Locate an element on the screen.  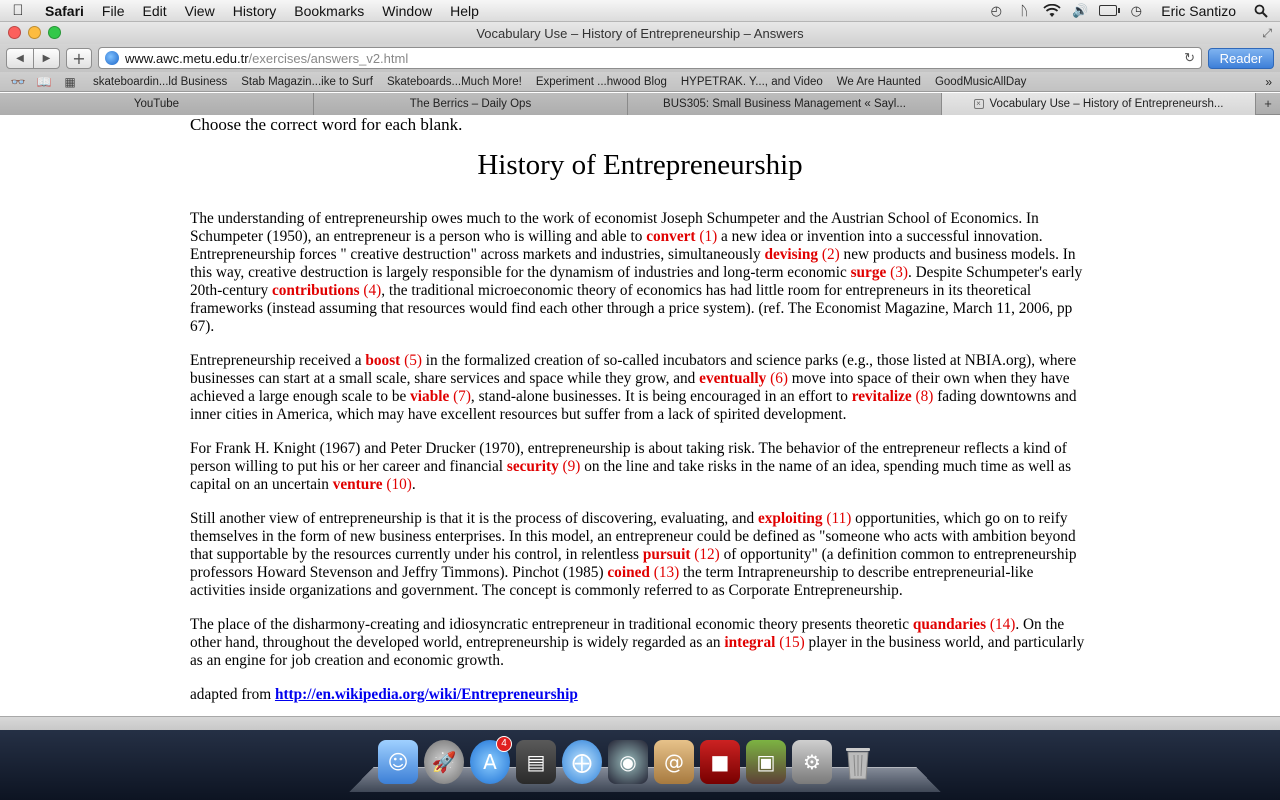
minimize-window-button is located at coordinates (34, 32).